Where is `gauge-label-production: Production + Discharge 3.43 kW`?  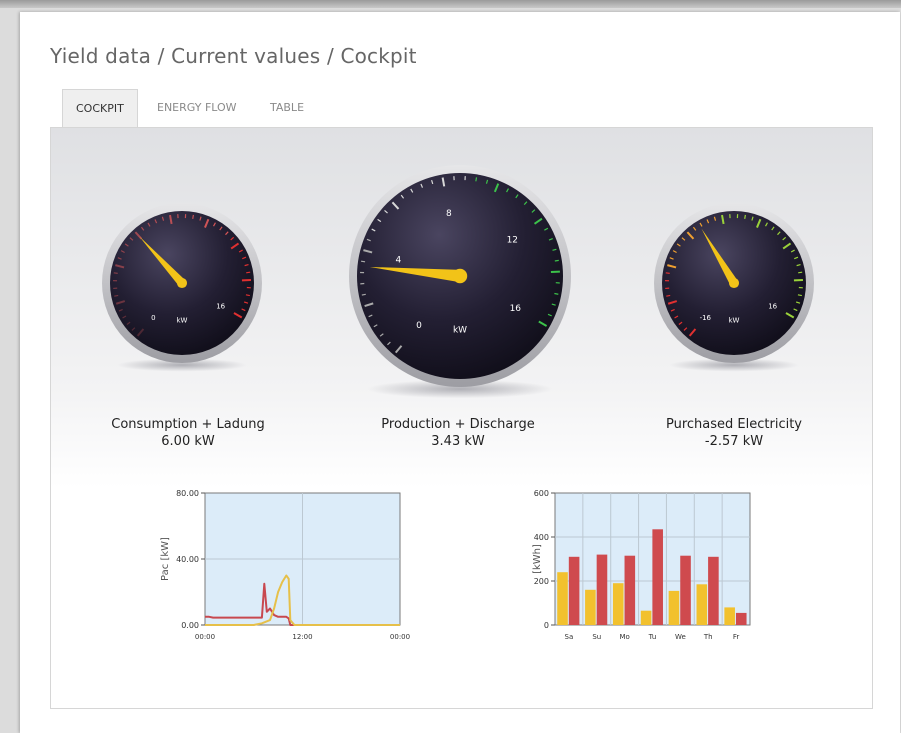
gauge-label-production: Production + Discharge 3.43 kW is located at coordinates (458, 433).